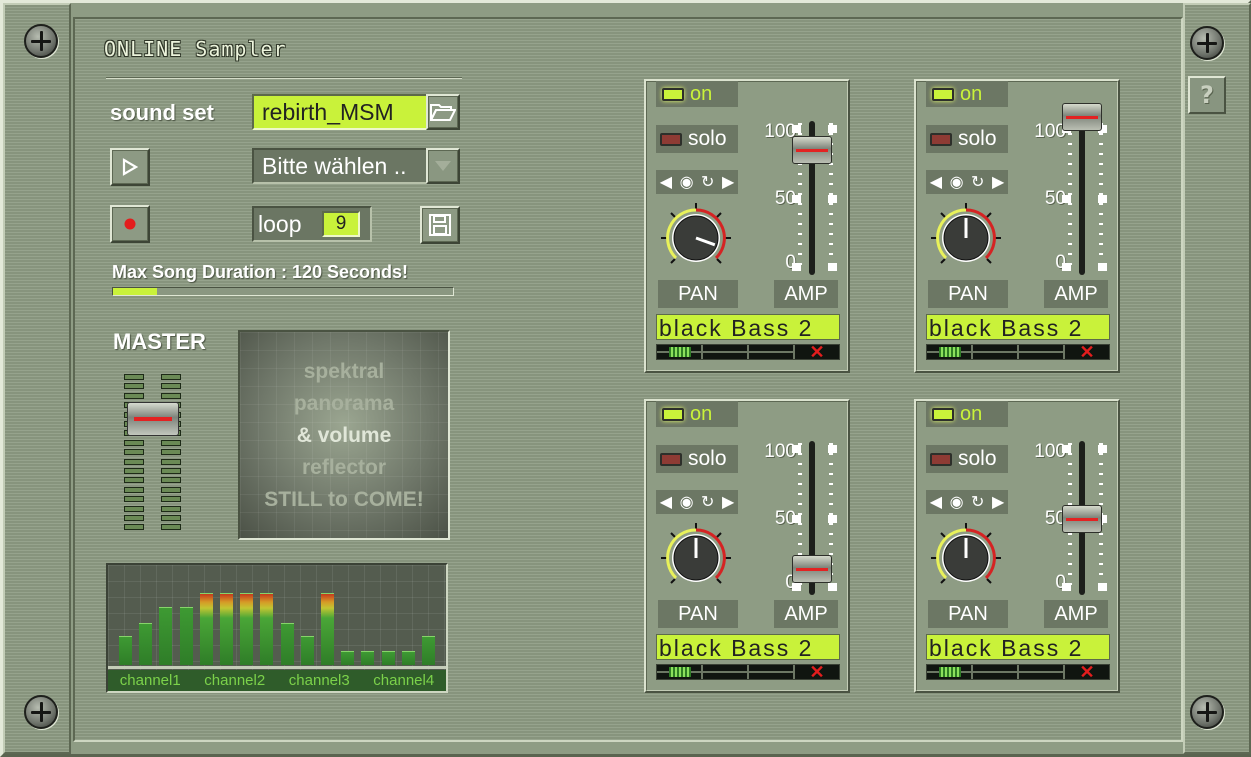 This screenshot has width=1251, height=757. I want to click on sound-set-field: rebirth_MSM, so click(340, 112).